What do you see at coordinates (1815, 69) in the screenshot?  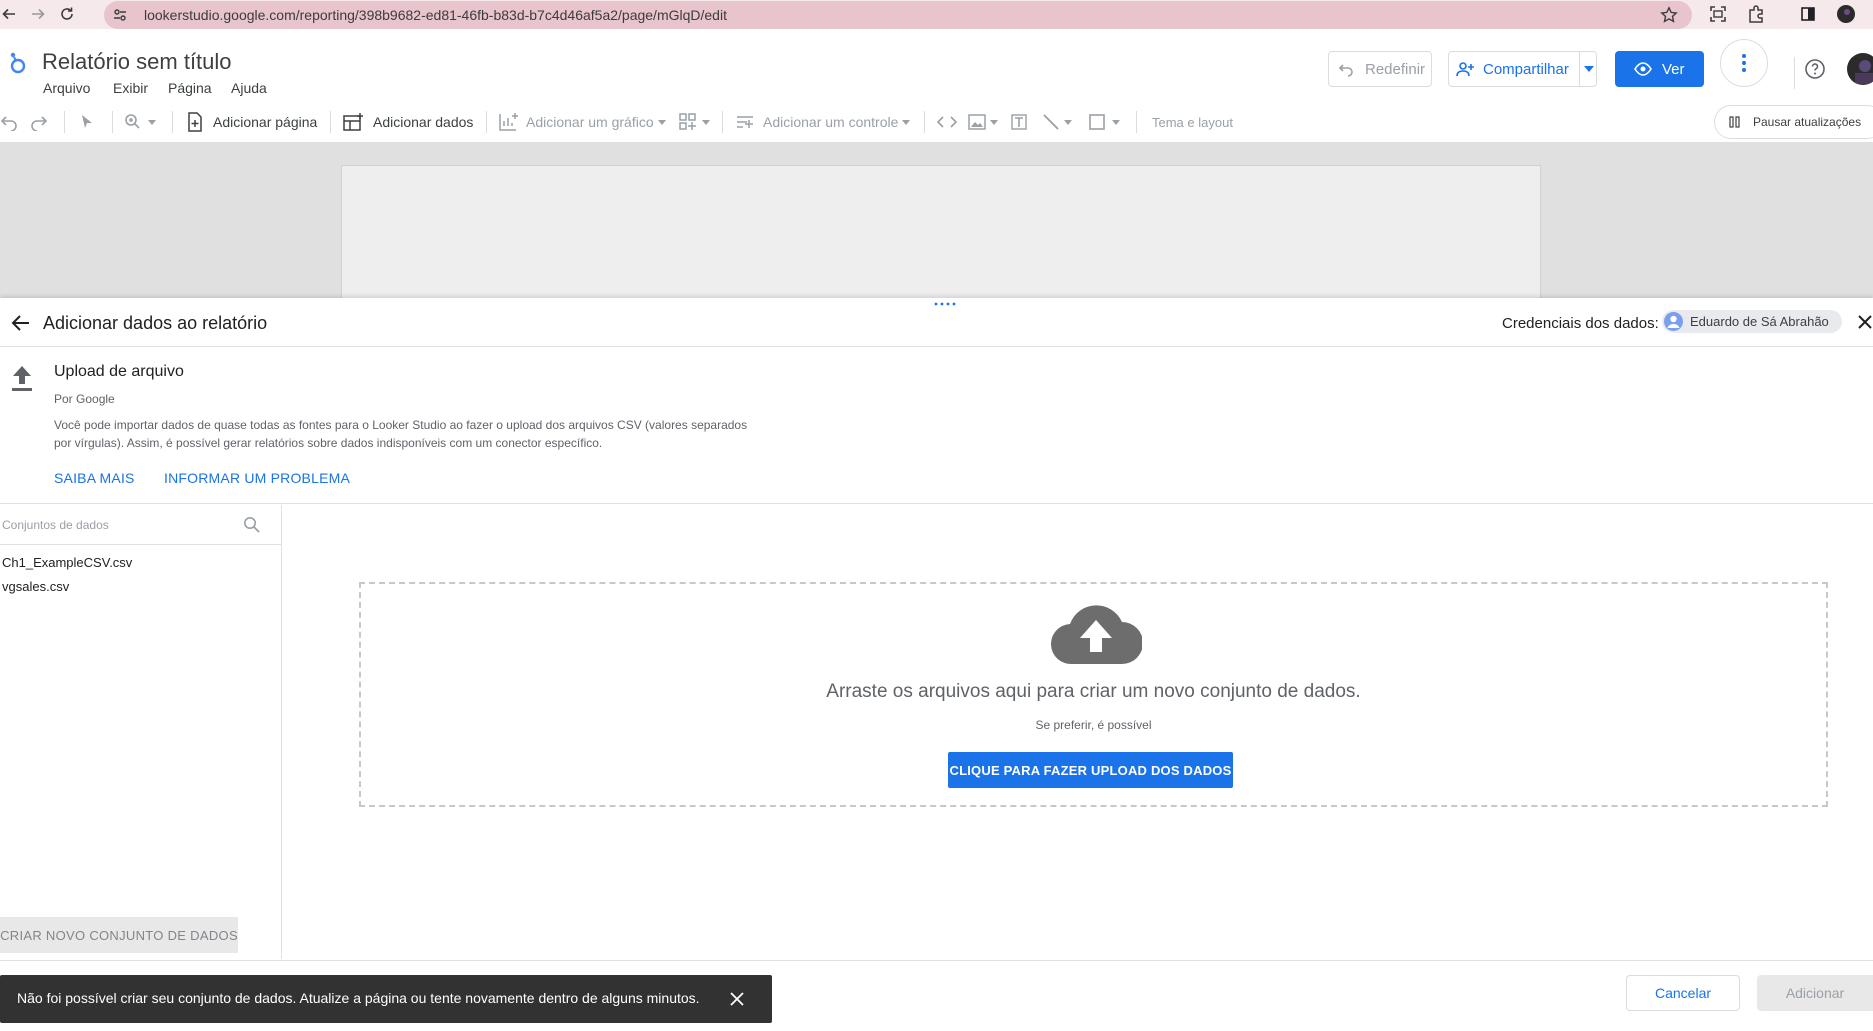 I see `help-icon` at bounding box center [1815, 69].